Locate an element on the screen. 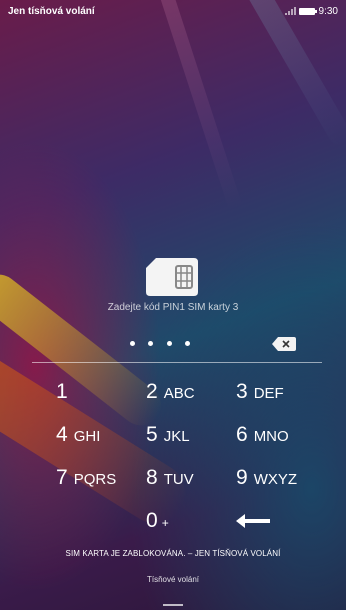 Image resolution: width=346 pixels, height=610 pixels. key-3: 3 DEF is located at coordinates (265, 392).